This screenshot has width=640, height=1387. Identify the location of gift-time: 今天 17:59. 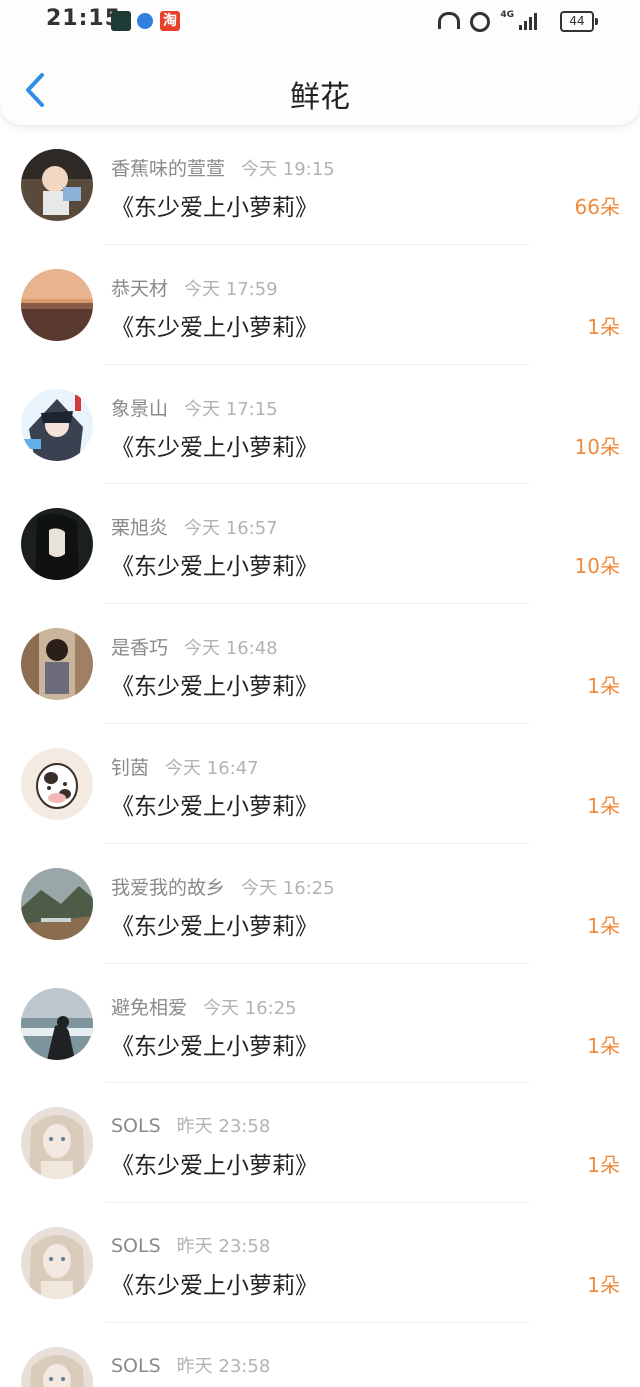
(231, 289).